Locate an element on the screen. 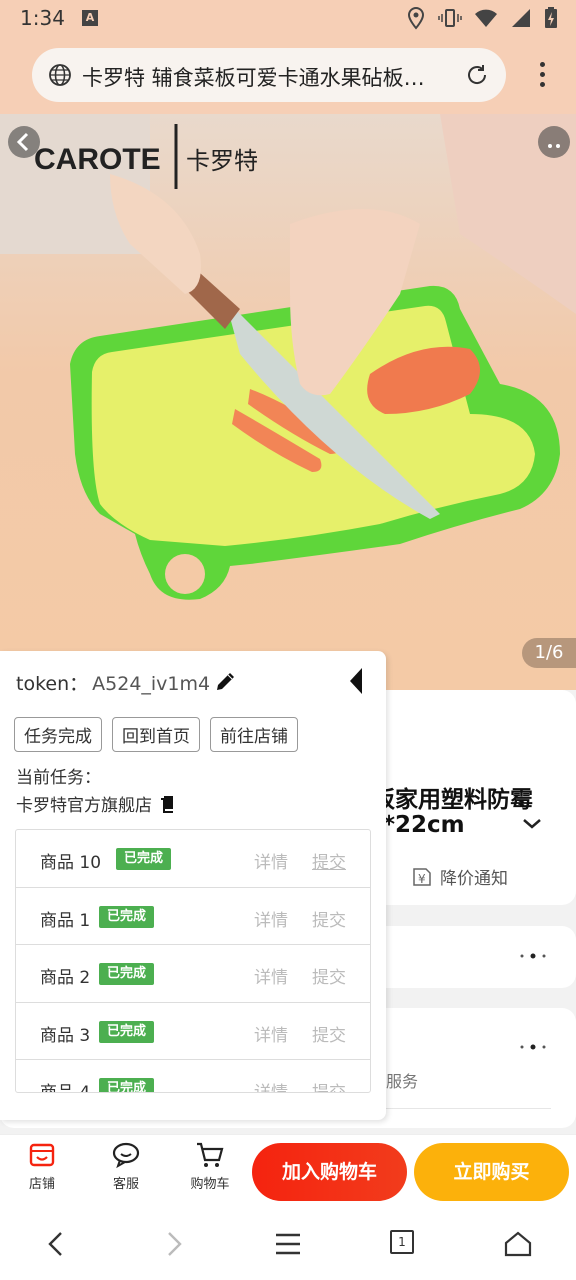 This screenshot has width=576, height=1280. current-task-shop-name: 卡罗特官方旗舰店 is located at coordinates (84, 806).